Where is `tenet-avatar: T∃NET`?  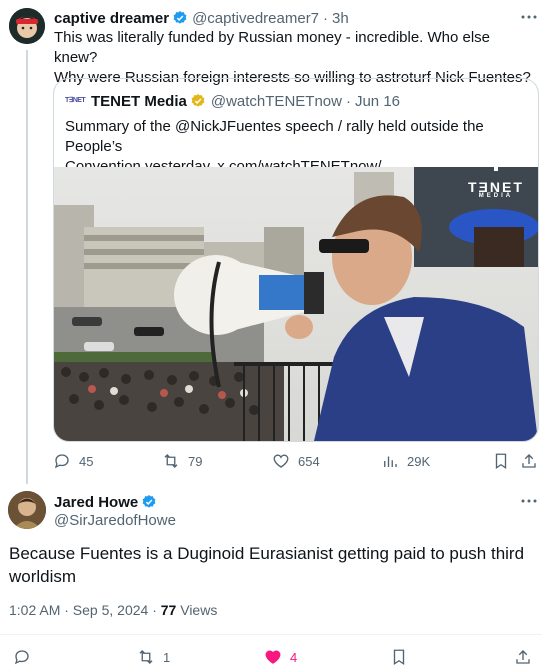
tenet-avatar: T∃NET is located at coordinates (75, 100).